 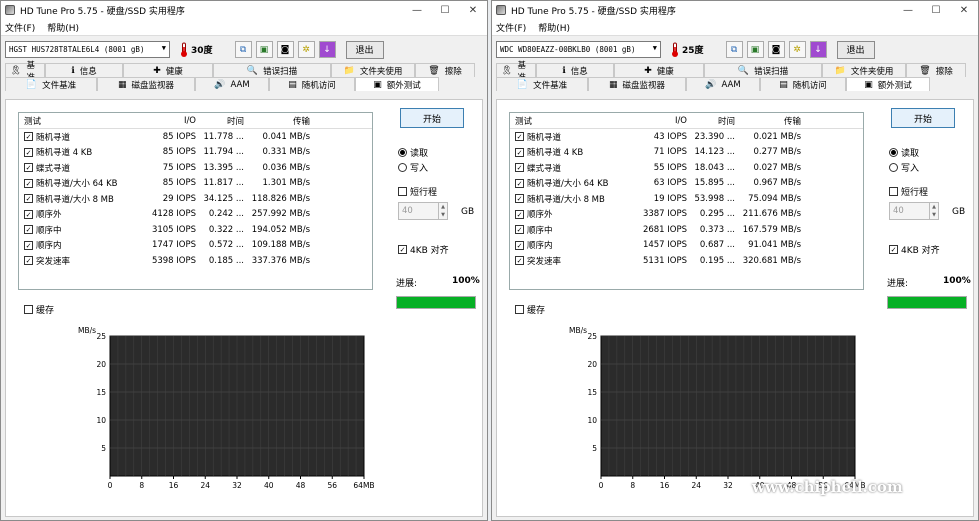 What do you see at coordinates (381, 71) in the screenshot?
I see `tab-label: 文件夹使用` at bounding box center [381, 71].